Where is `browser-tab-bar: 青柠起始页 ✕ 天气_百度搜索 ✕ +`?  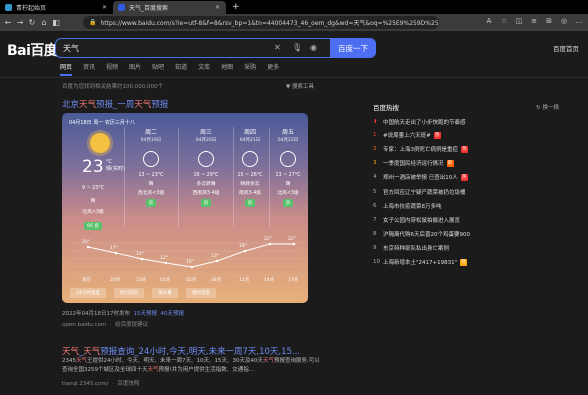
browser-tab-bar: 青柠起始页 ✕ 天气_百度搜索 ✕ + is located at coordinates (294, 7).